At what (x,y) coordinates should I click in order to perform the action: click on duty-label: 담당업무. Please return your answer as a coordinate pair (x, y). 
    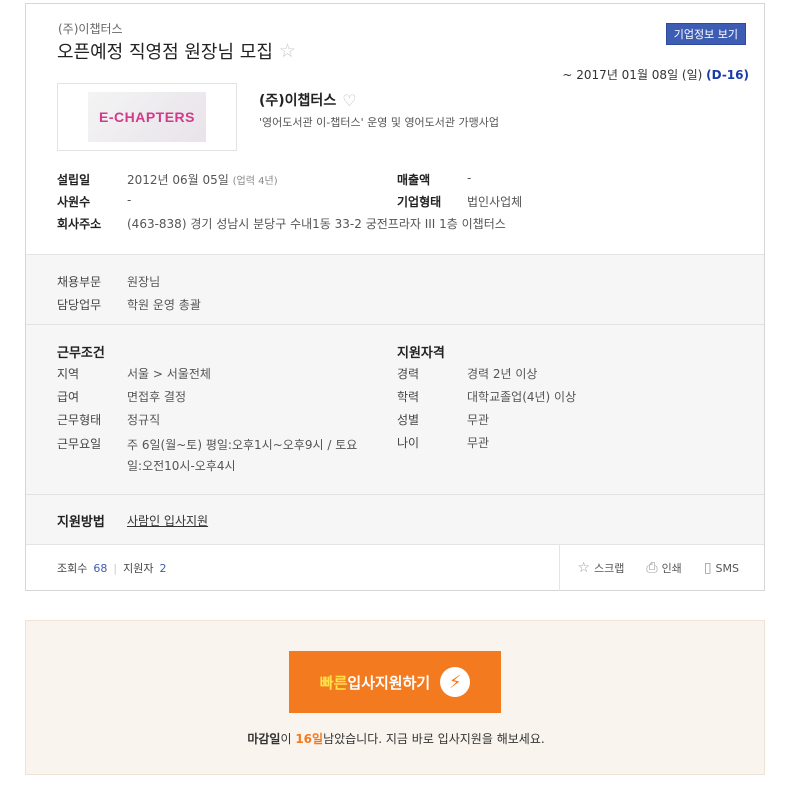
    Looking at the image, I should click on (79, 305).